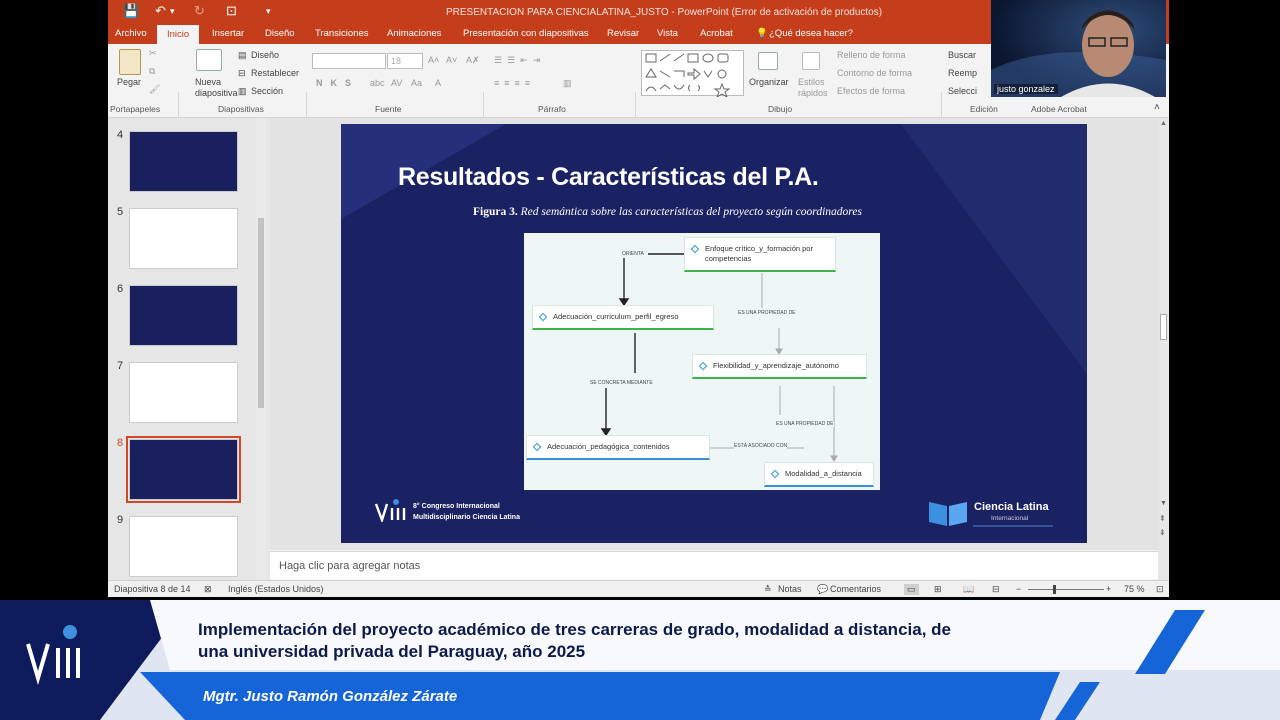 Image resolution: width=1280 pixels, height=720 pixels. What do you see at coordinates (276, 589) in the screenshot?
I see `language-indicator: Inglés (Estados Unidos)` at bounding box center [276, 589].